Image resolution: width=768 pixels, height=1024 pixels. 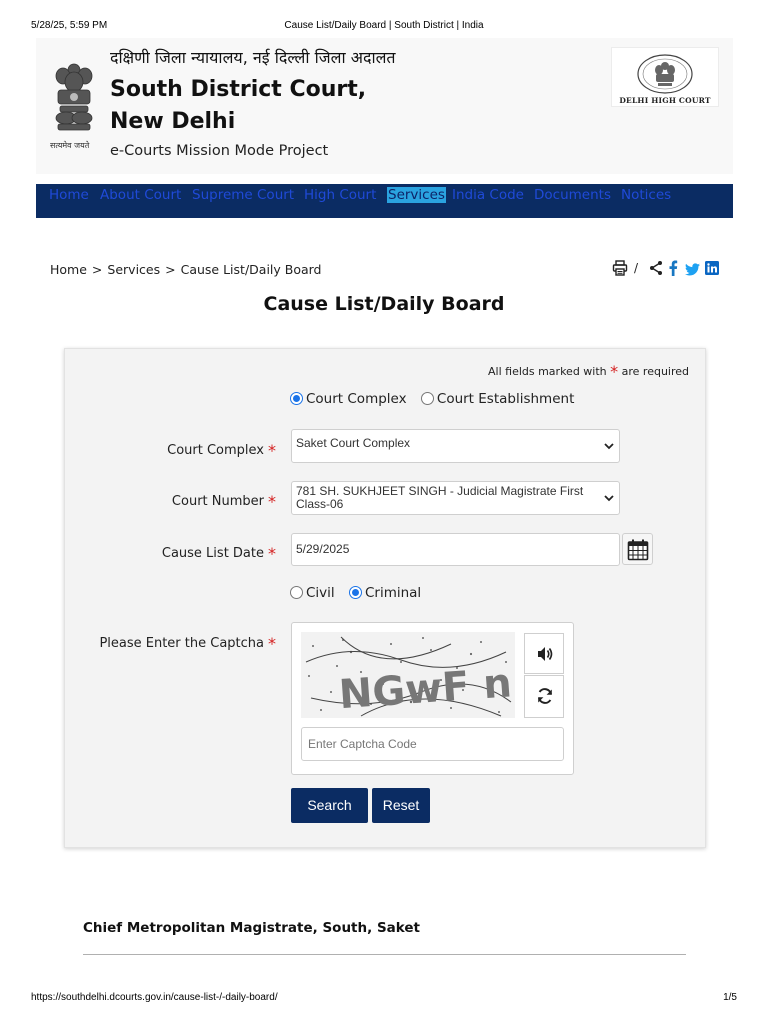 What do you see at coordinates (455, 549) in the screenshot?
I see `cause-list-date-input: 5/29/2025` at bounding box center [455, 549].